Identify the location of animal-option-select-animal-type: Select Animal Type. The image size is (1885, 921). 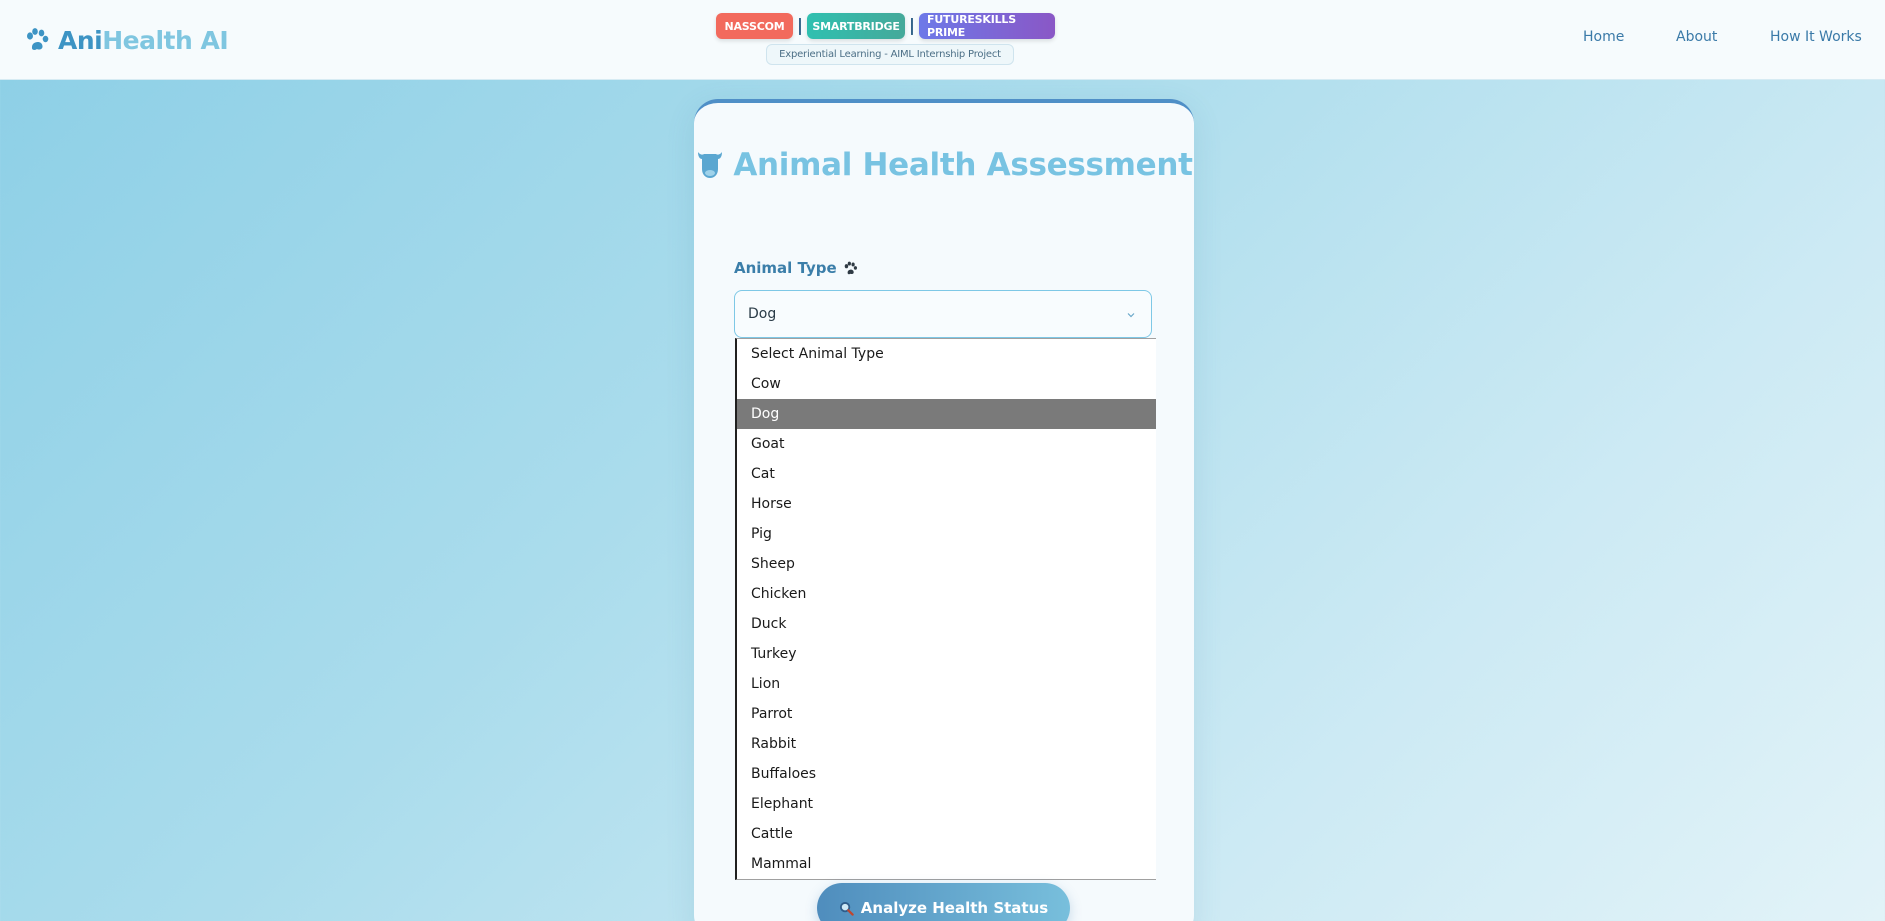
(946, 354).